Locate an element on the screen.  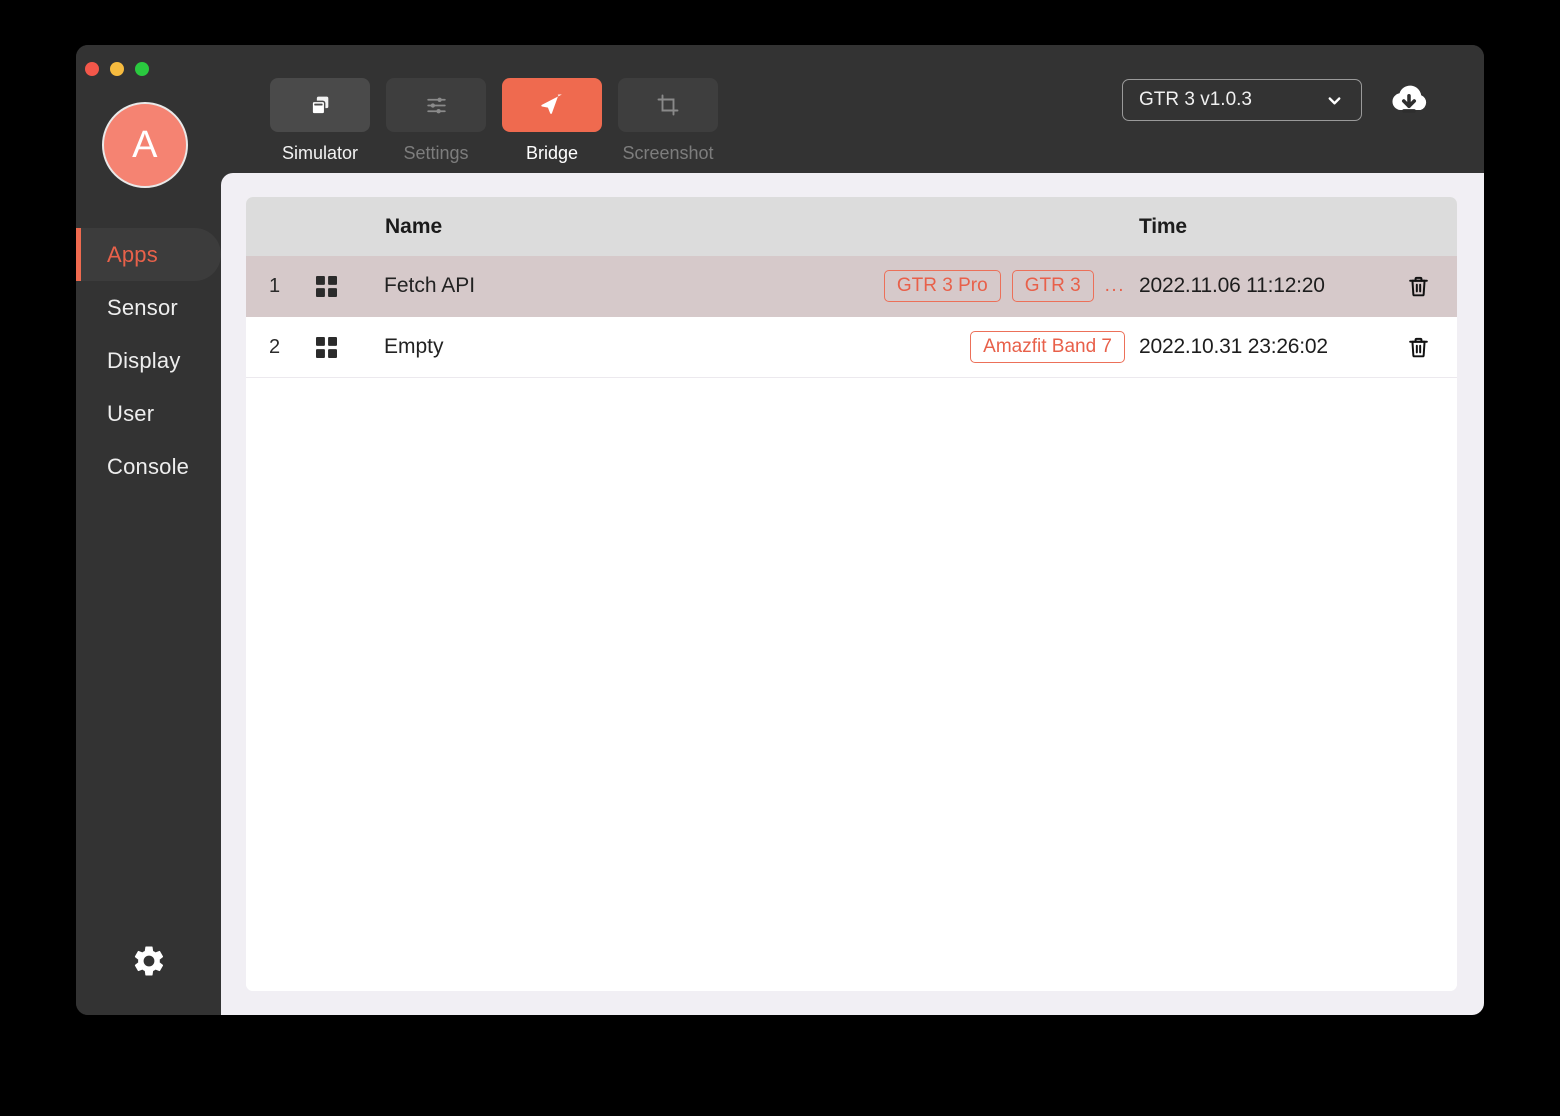
tab-screenshot: Screenshot is located at coordinates (668, 121).